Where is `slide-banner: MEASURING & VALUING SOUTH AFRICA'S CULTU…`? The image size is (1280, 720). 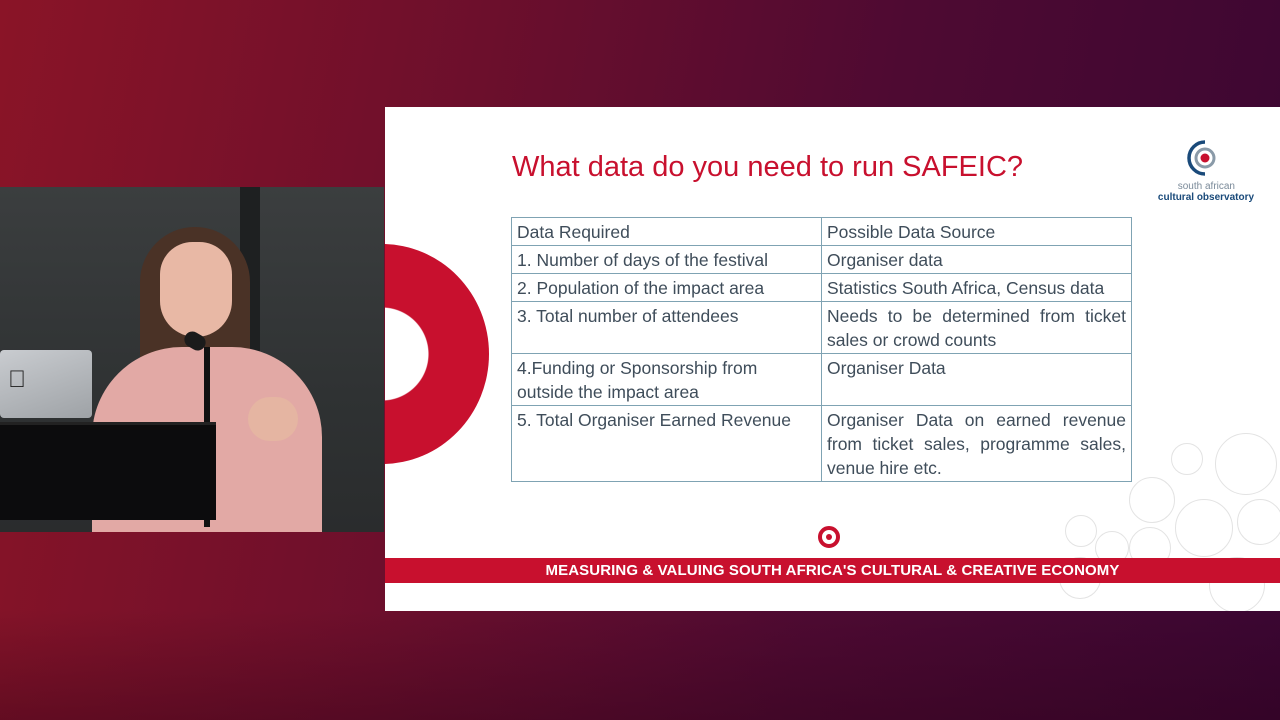
slide-banner: MEASURING & VALUING SOUTH AFRICA'S CULTU… is located at coordinates (832, 570).